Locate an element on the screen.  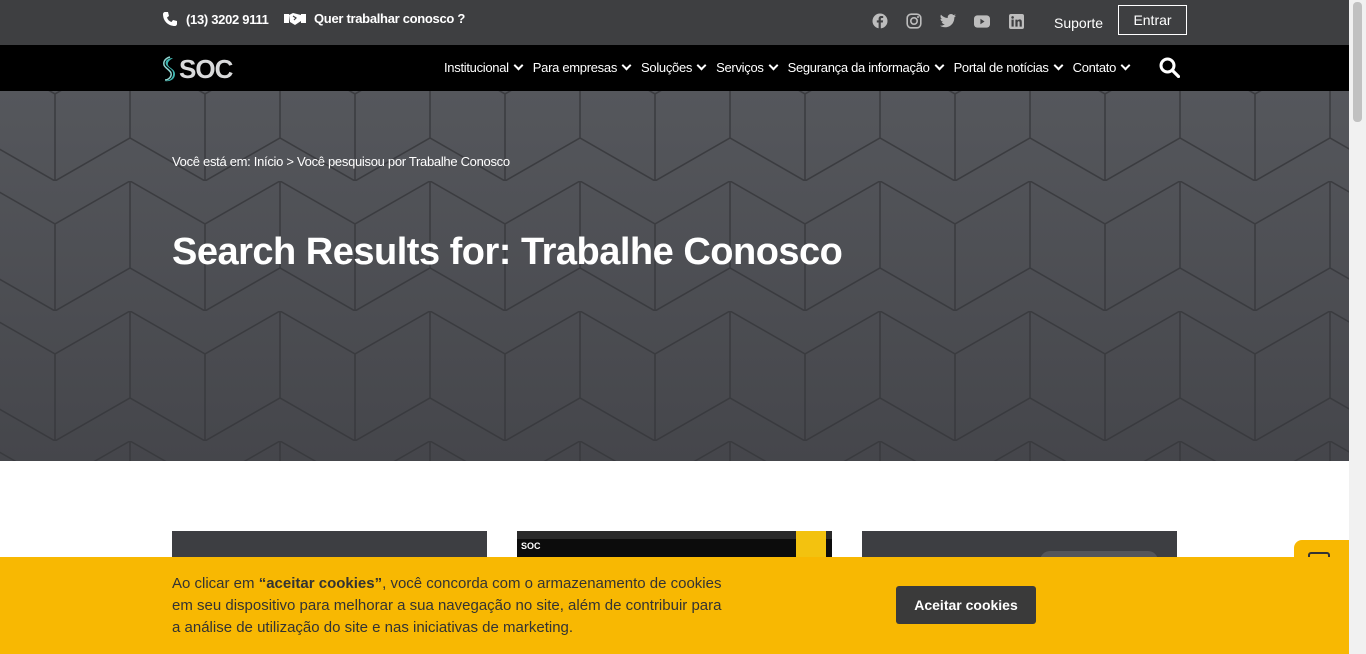
scrollbar-thumb is located at coordinates (1357, 62).